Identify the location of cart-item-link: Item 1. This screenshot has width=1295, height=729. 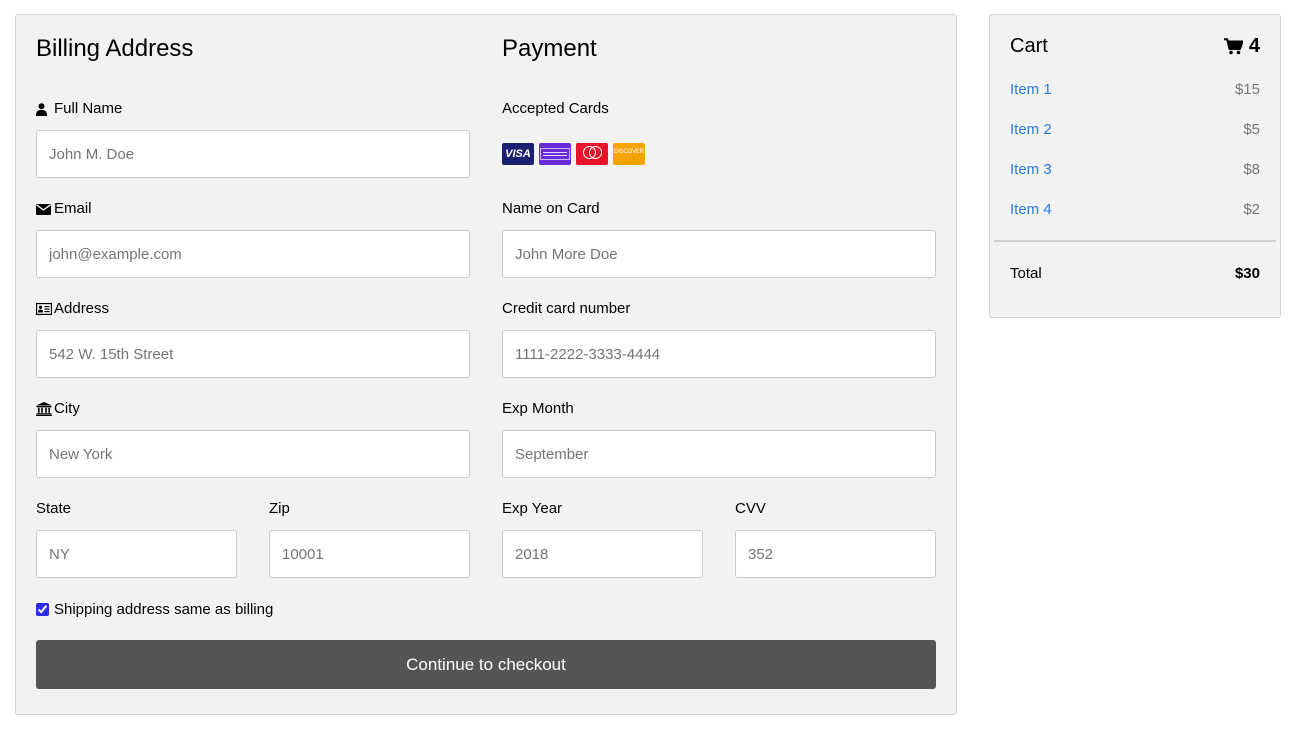
(1031, 89).